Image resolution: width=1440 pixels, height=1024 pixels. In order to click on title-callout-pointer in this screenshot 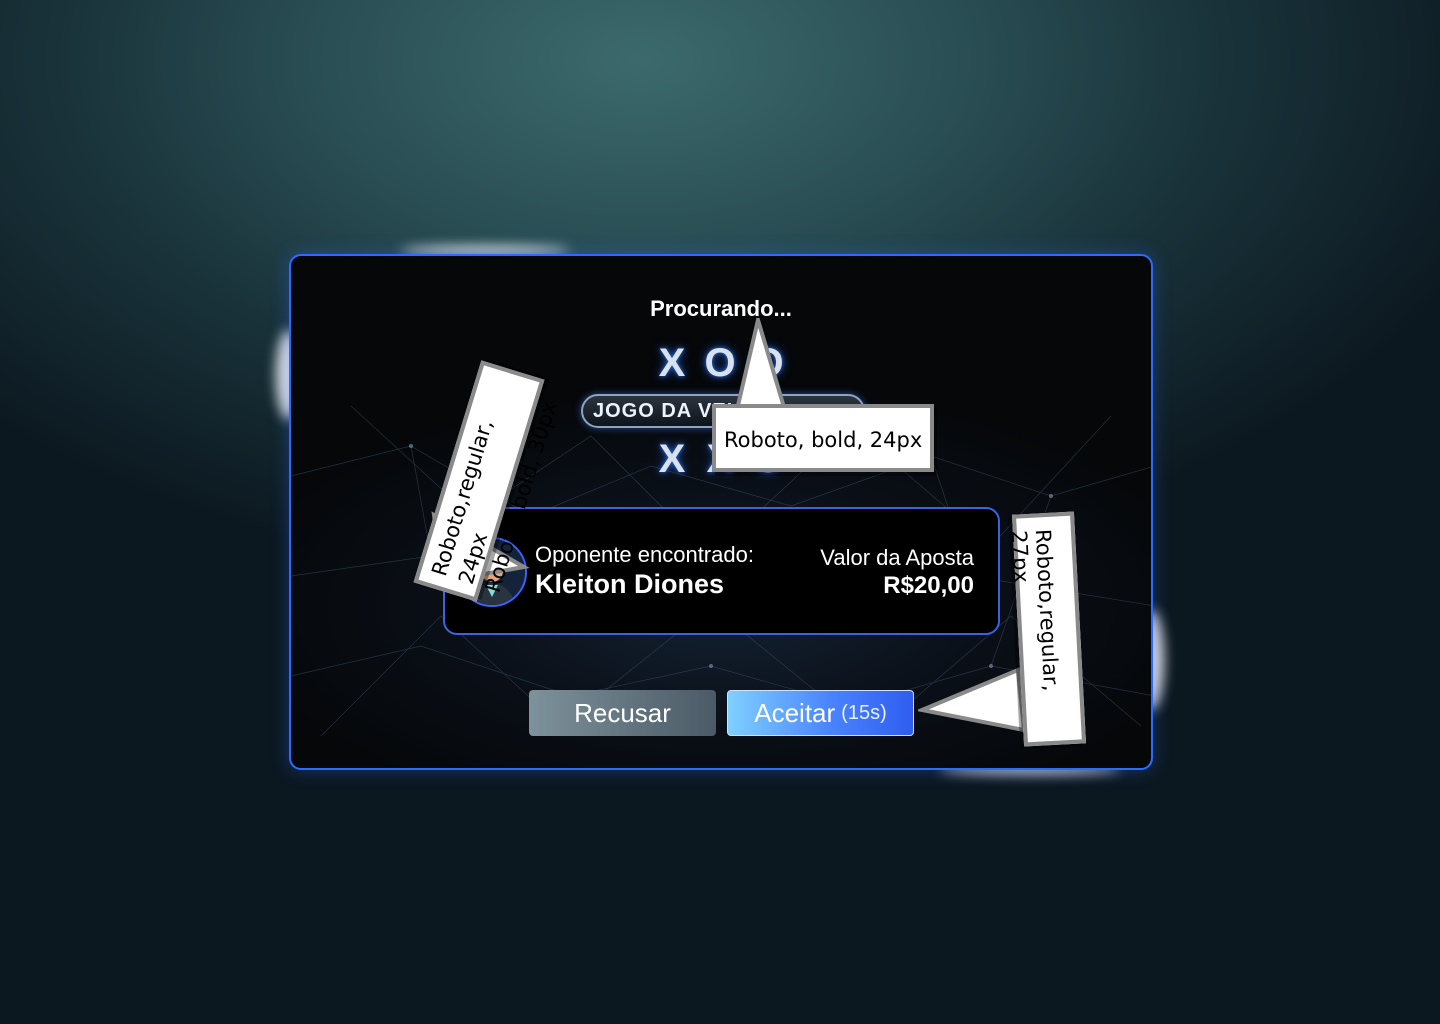, I will do `click(761, 367)`.